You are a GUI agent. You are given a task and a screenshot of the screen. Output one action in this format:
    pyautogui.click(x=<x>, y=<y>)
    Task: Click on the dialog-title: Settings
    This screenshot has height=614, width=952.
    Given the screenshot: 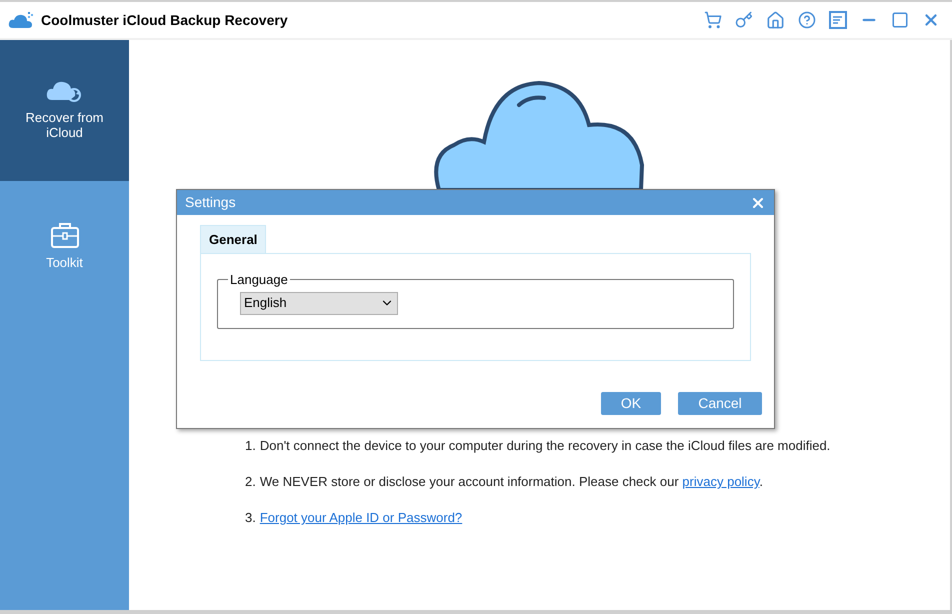 What is the action you would take?
    pyautogui.click(x=210, y=202)
    